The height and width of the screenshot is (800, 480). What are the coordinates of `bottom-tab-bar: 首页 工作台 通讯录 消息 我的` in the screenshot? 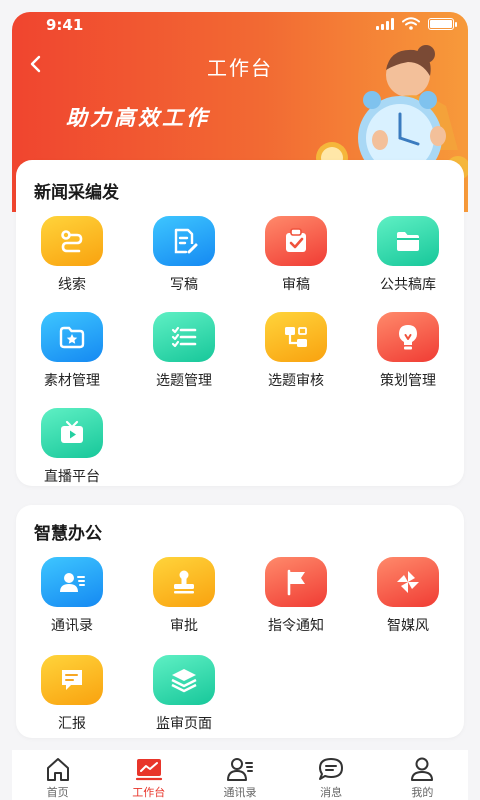 It's located at (240, 775).